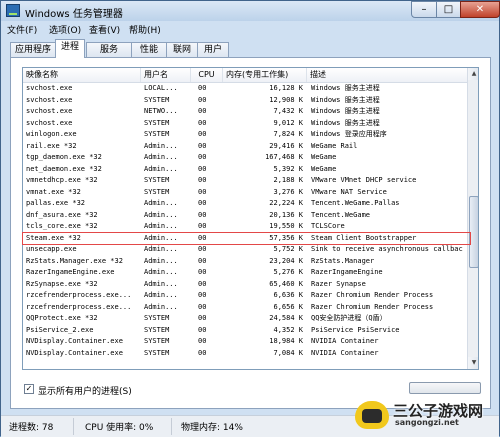  I want to click on process-description: TCLSCore, so click(328, 226).